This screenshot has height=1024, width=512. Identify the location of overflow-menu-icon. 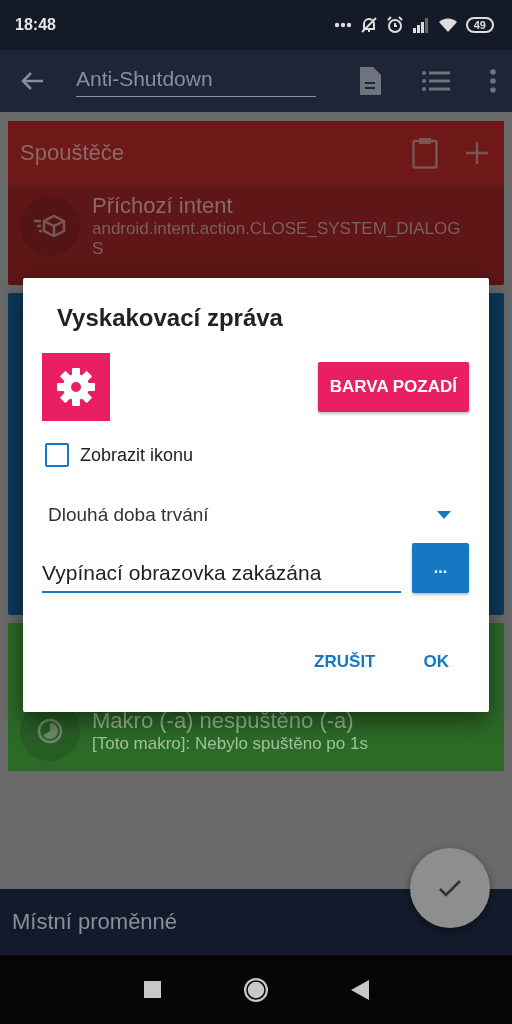
(493, 81).